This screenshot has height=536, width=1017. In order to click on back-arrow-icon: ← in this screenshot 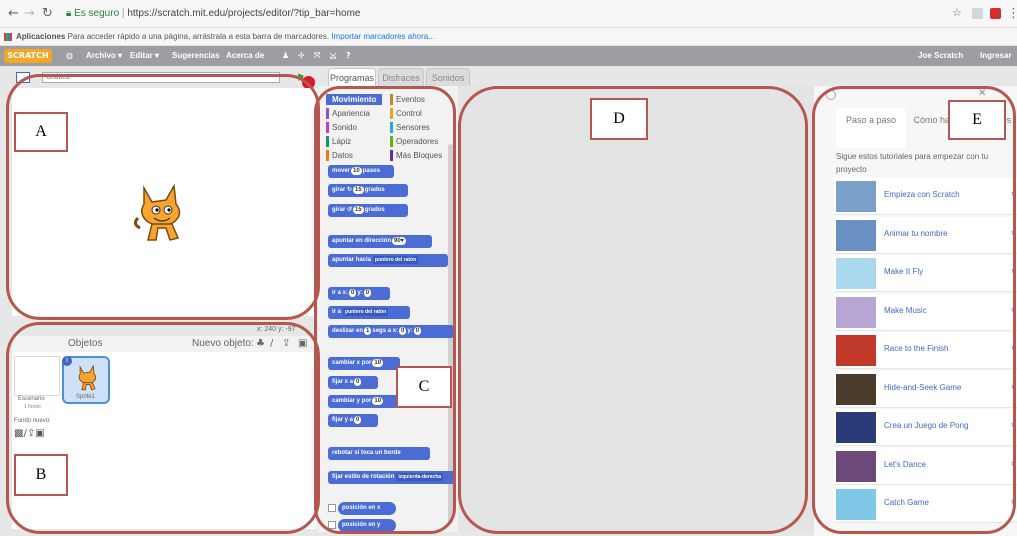, I will do `click(13, 13)`.